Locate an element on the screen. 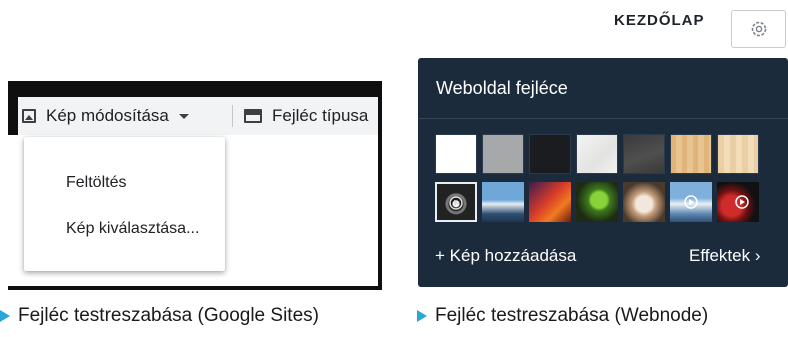  image-icon is located at coordinates (29, 116).